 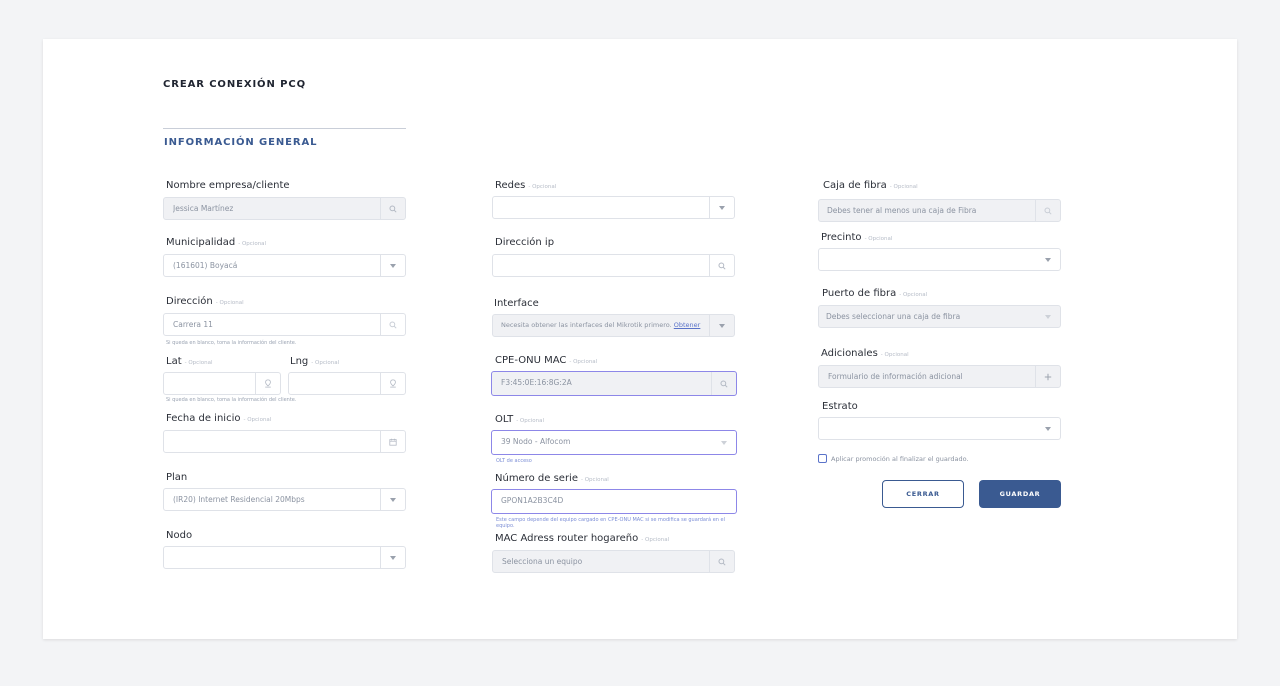 What do you see at coordinates (284, 128) in the screenshot?
I see `section-divider` at bounding box center [284, 128].